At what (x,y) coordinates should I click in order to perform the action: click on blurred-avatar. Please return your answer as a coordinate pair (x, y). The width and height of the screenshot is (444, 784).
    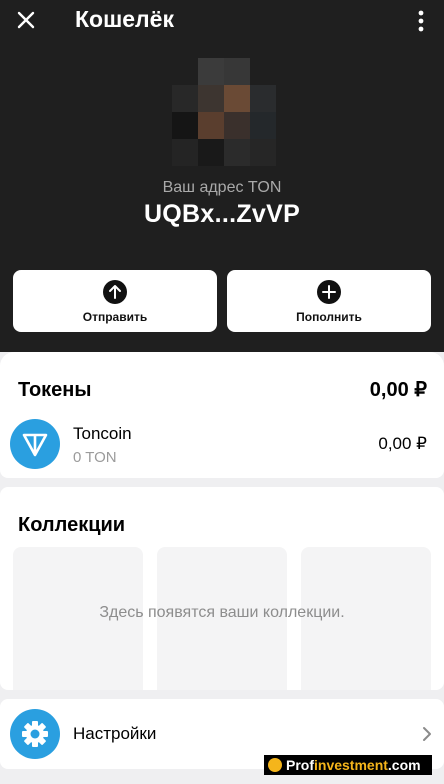
    Looking at the image, I should click on (224, 112).